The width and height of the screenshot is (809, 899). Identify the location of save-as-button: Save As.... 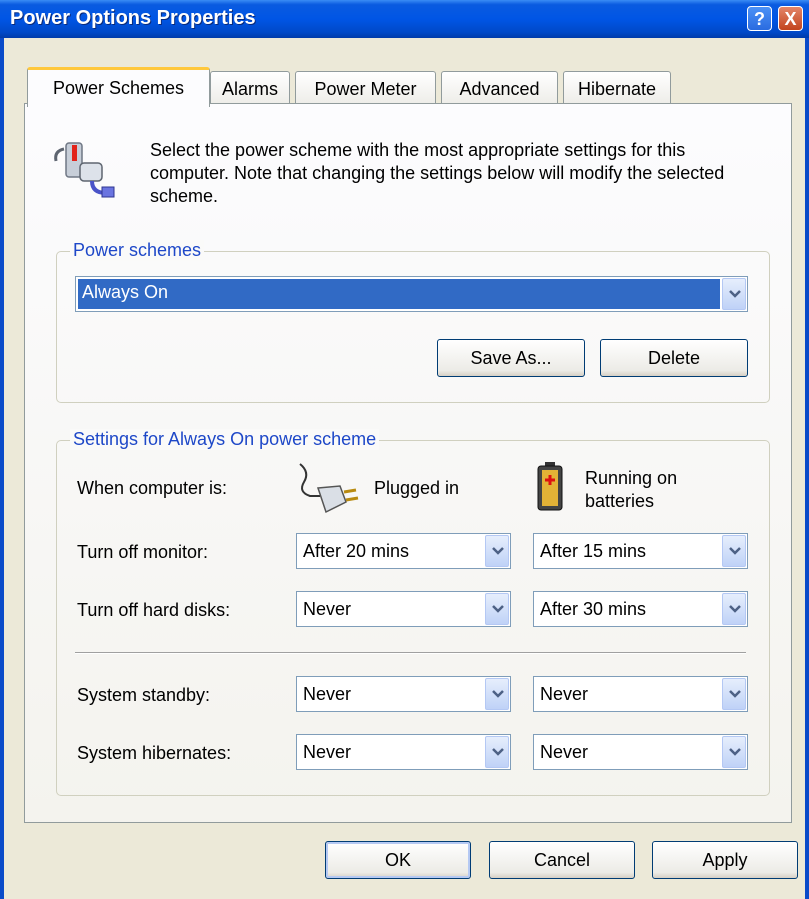
(511, 358).